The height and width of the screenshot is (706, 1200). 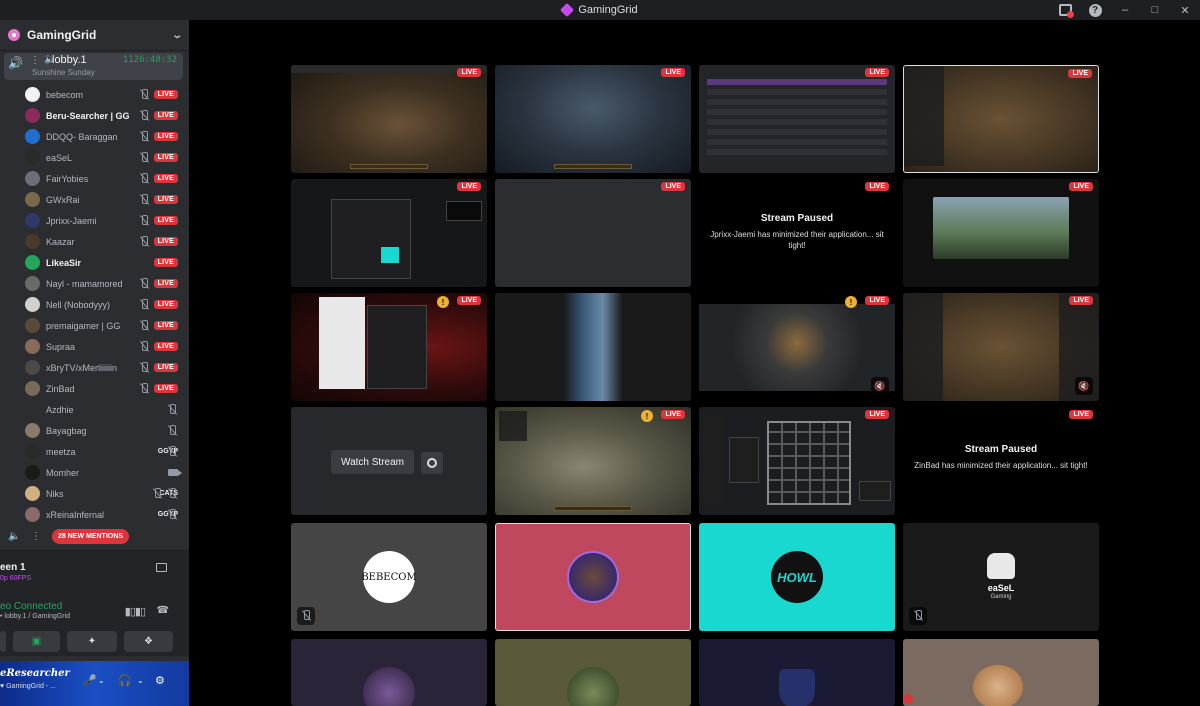 What do you see at coordinates (797, 577) in the screenshot?
I see `member-tile-howl: HOWL` at bounding box center [797, 577].